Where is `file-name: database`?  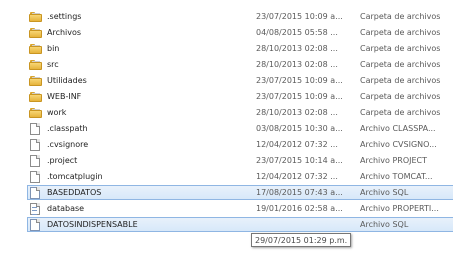 file-name: database is located at coordinates (147, 209).